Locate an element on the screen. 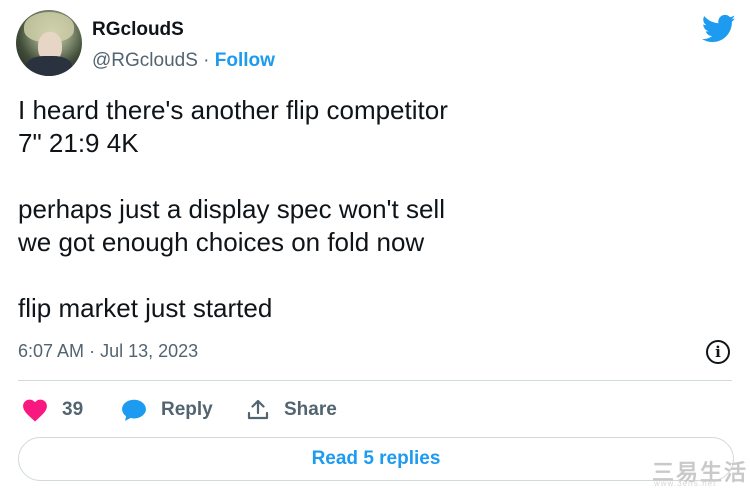 The width and height of the screenshot is (750, 490). read-replies-button: Read 5 replies is located at coordinates (376, 459).